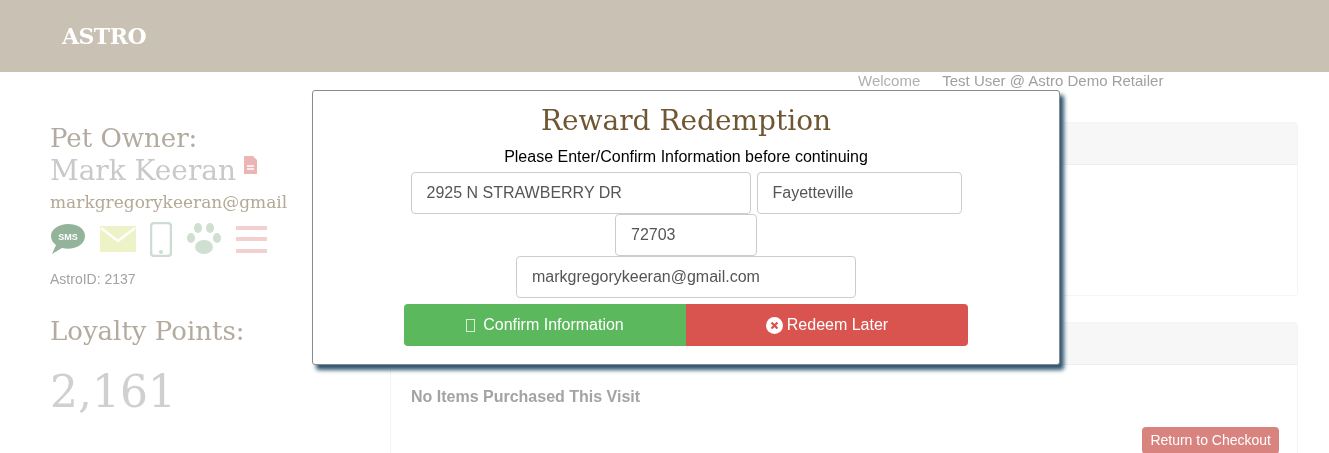 Image resolution: width=1329 pixels, height=453 pixels. Describe the element at coordinates (889, 81) in the screenshot. I see `greeting-text: Welcome` at that location.